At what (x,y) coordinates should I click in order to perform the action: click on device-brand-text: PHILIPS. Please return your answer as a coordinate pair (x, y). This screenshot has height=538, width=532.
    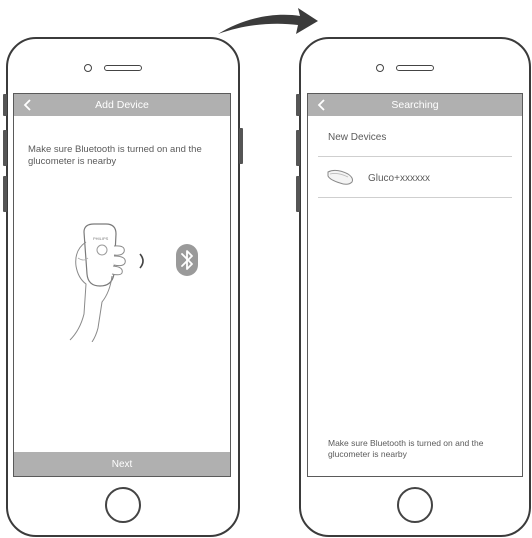
    Looking at the image, I should click on (101, 238).